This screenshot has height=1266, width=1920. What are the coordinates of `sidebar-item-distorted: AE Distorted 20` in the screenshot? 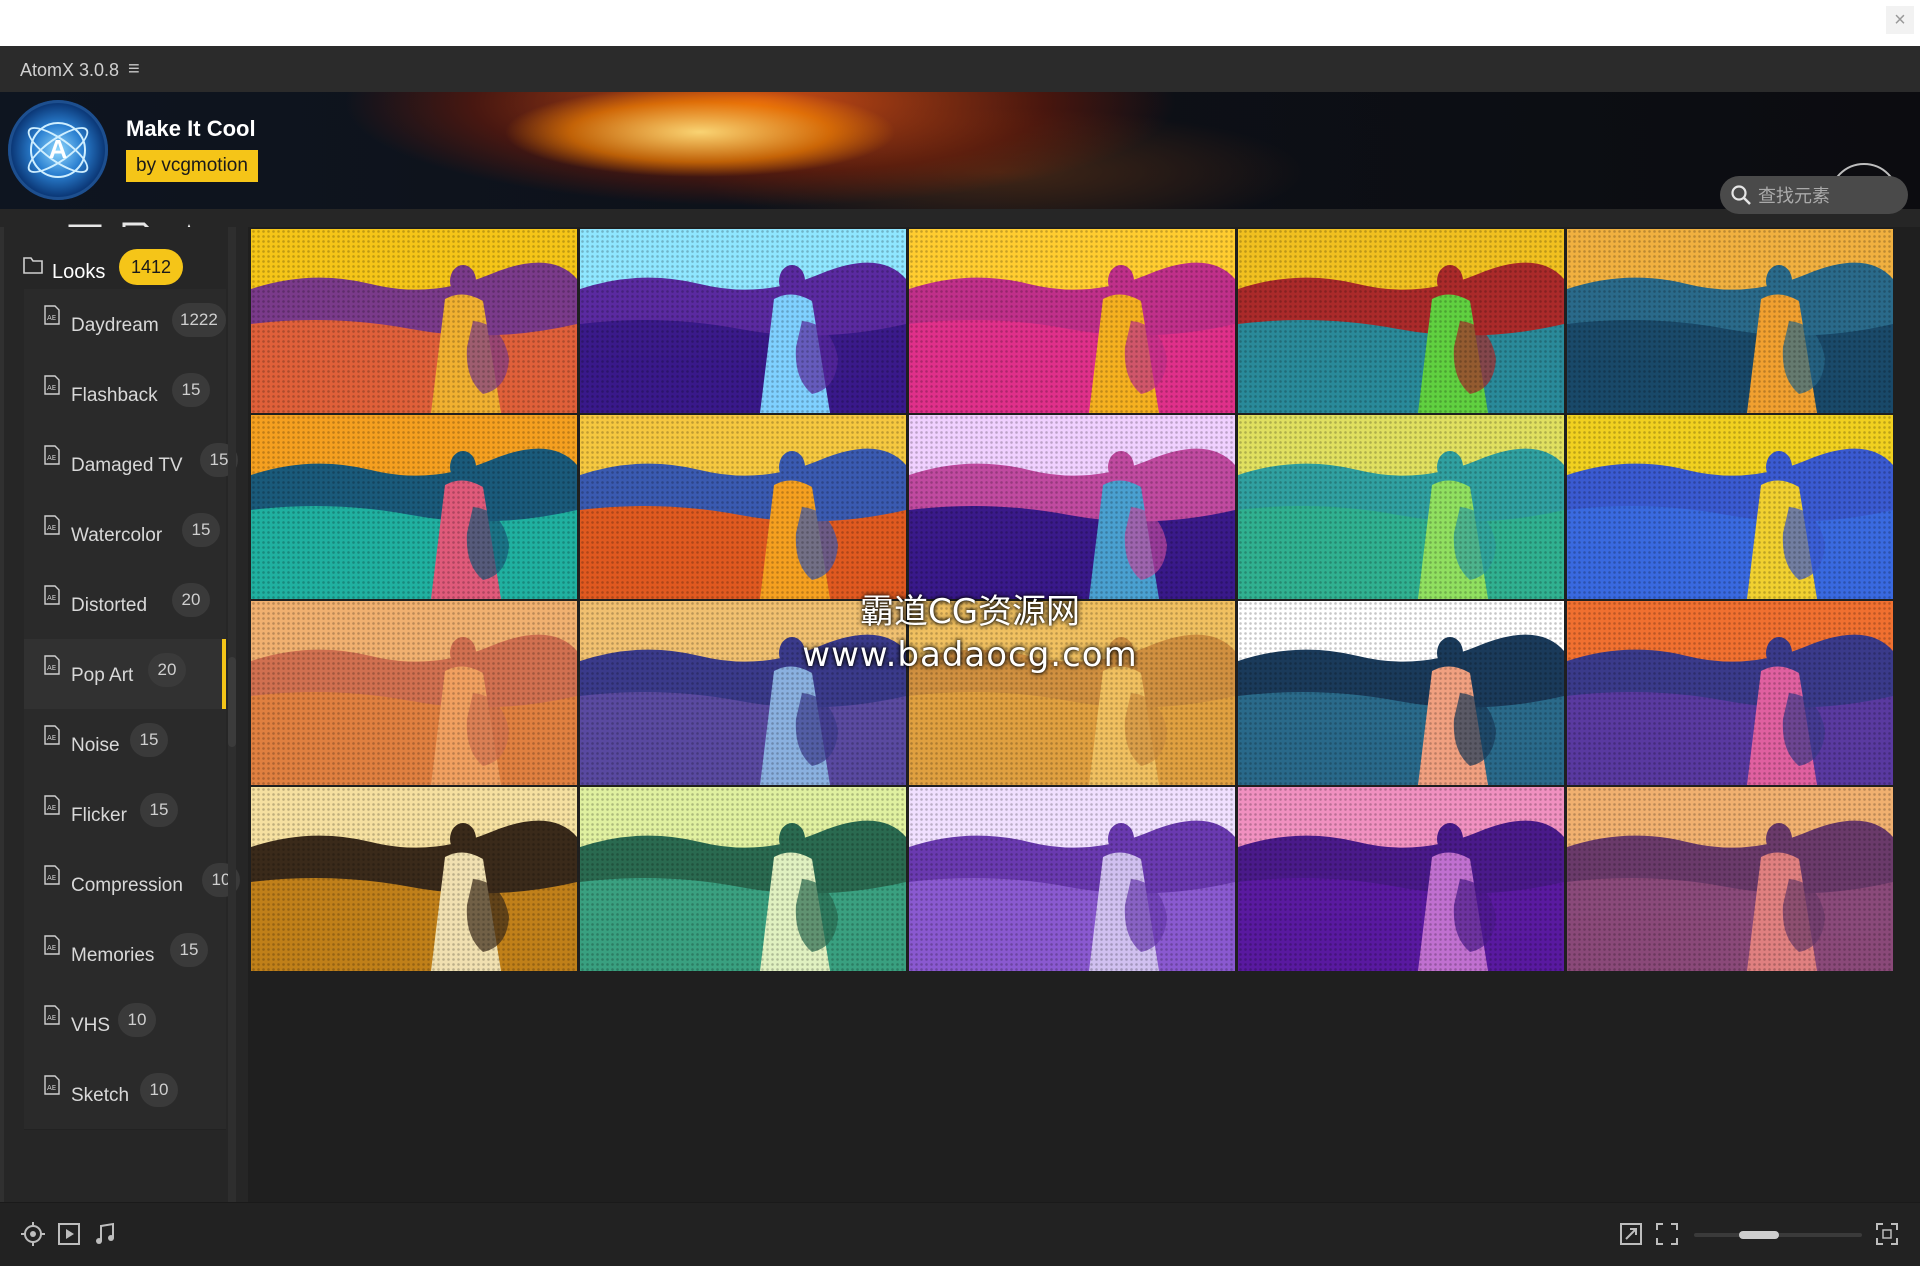 It's located at (125, 604).